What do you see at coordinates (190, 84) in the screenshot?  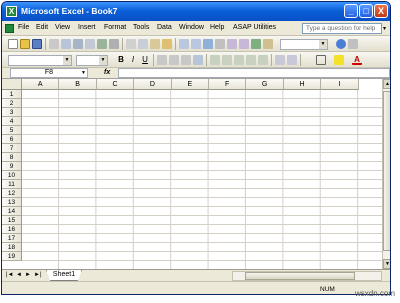 I see `column-header: E` at bounding box center [190, 84].